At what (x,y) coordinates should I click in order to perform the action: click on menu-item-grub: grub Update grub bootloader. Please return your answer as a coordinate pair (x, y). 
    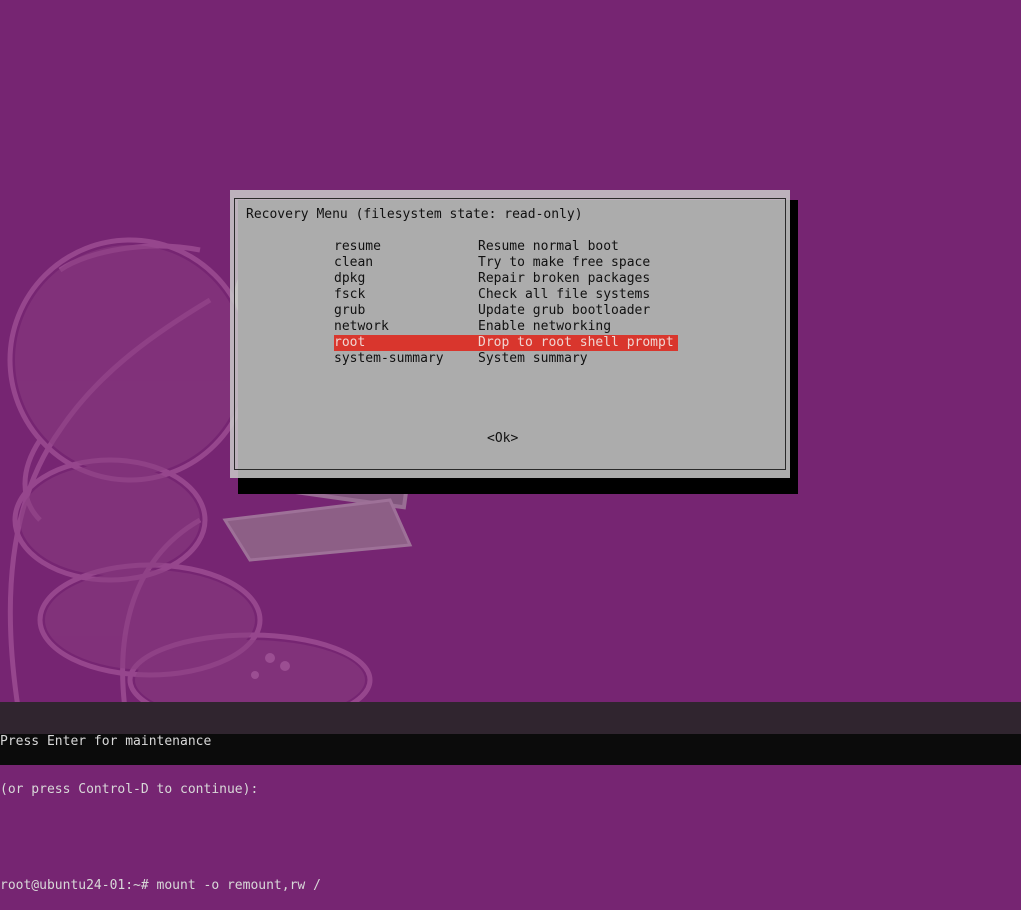
    Looking at the image, I should click on (506, 311).